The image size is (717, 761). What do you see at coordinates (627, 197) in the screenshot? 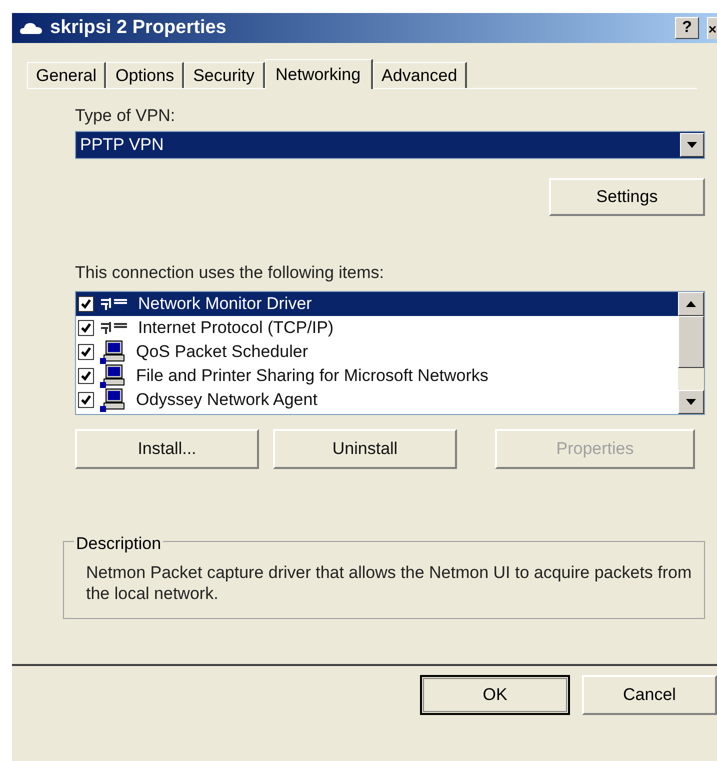
I see `settings-button: Settings` at bounding box center [627, 197].